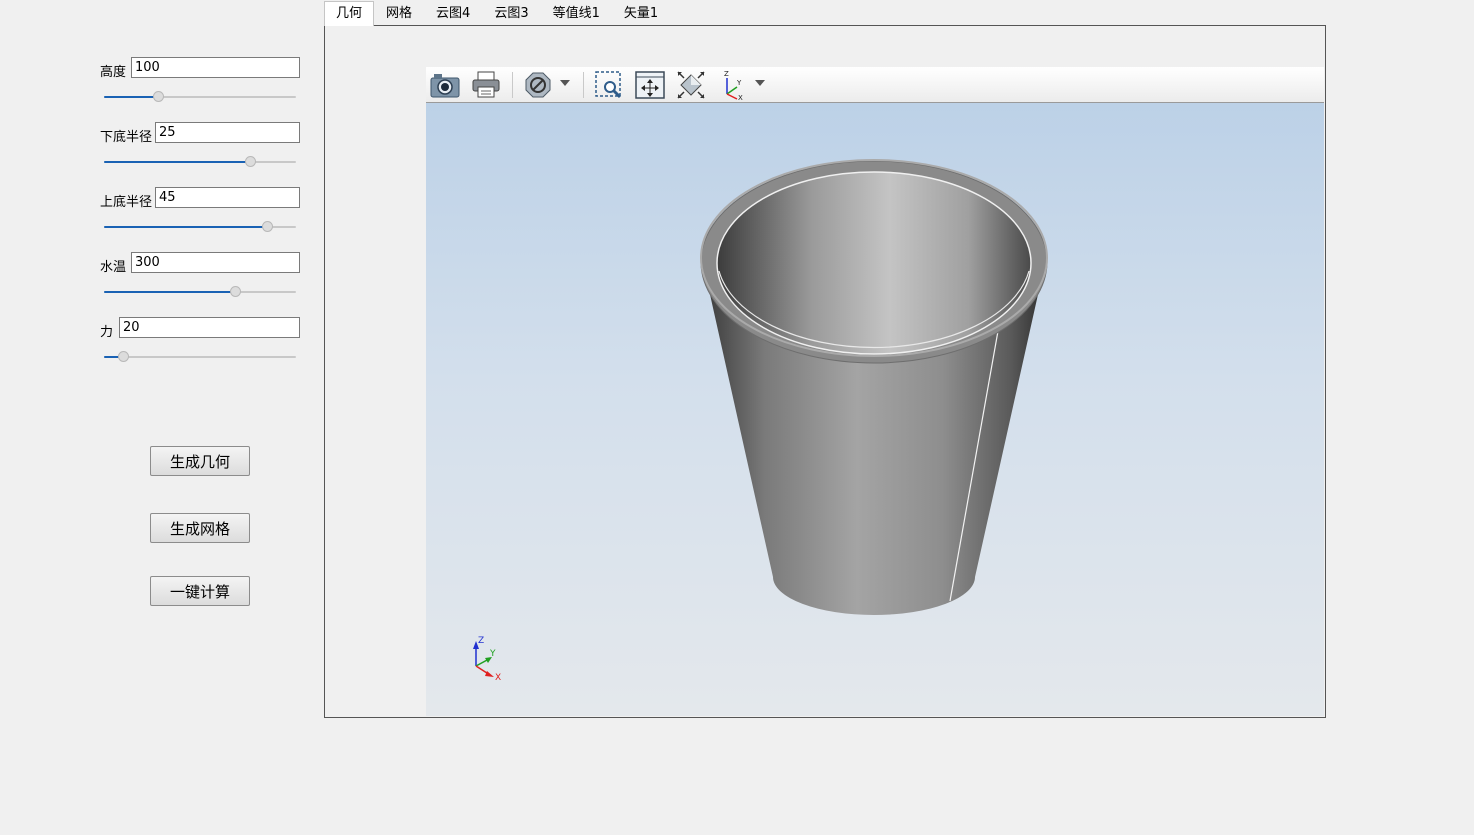 This screenshot has width=1474, height=835. Describe the element at coordinates (227, 132) in the screenshot. I see `bottom-radius-input` at that location.